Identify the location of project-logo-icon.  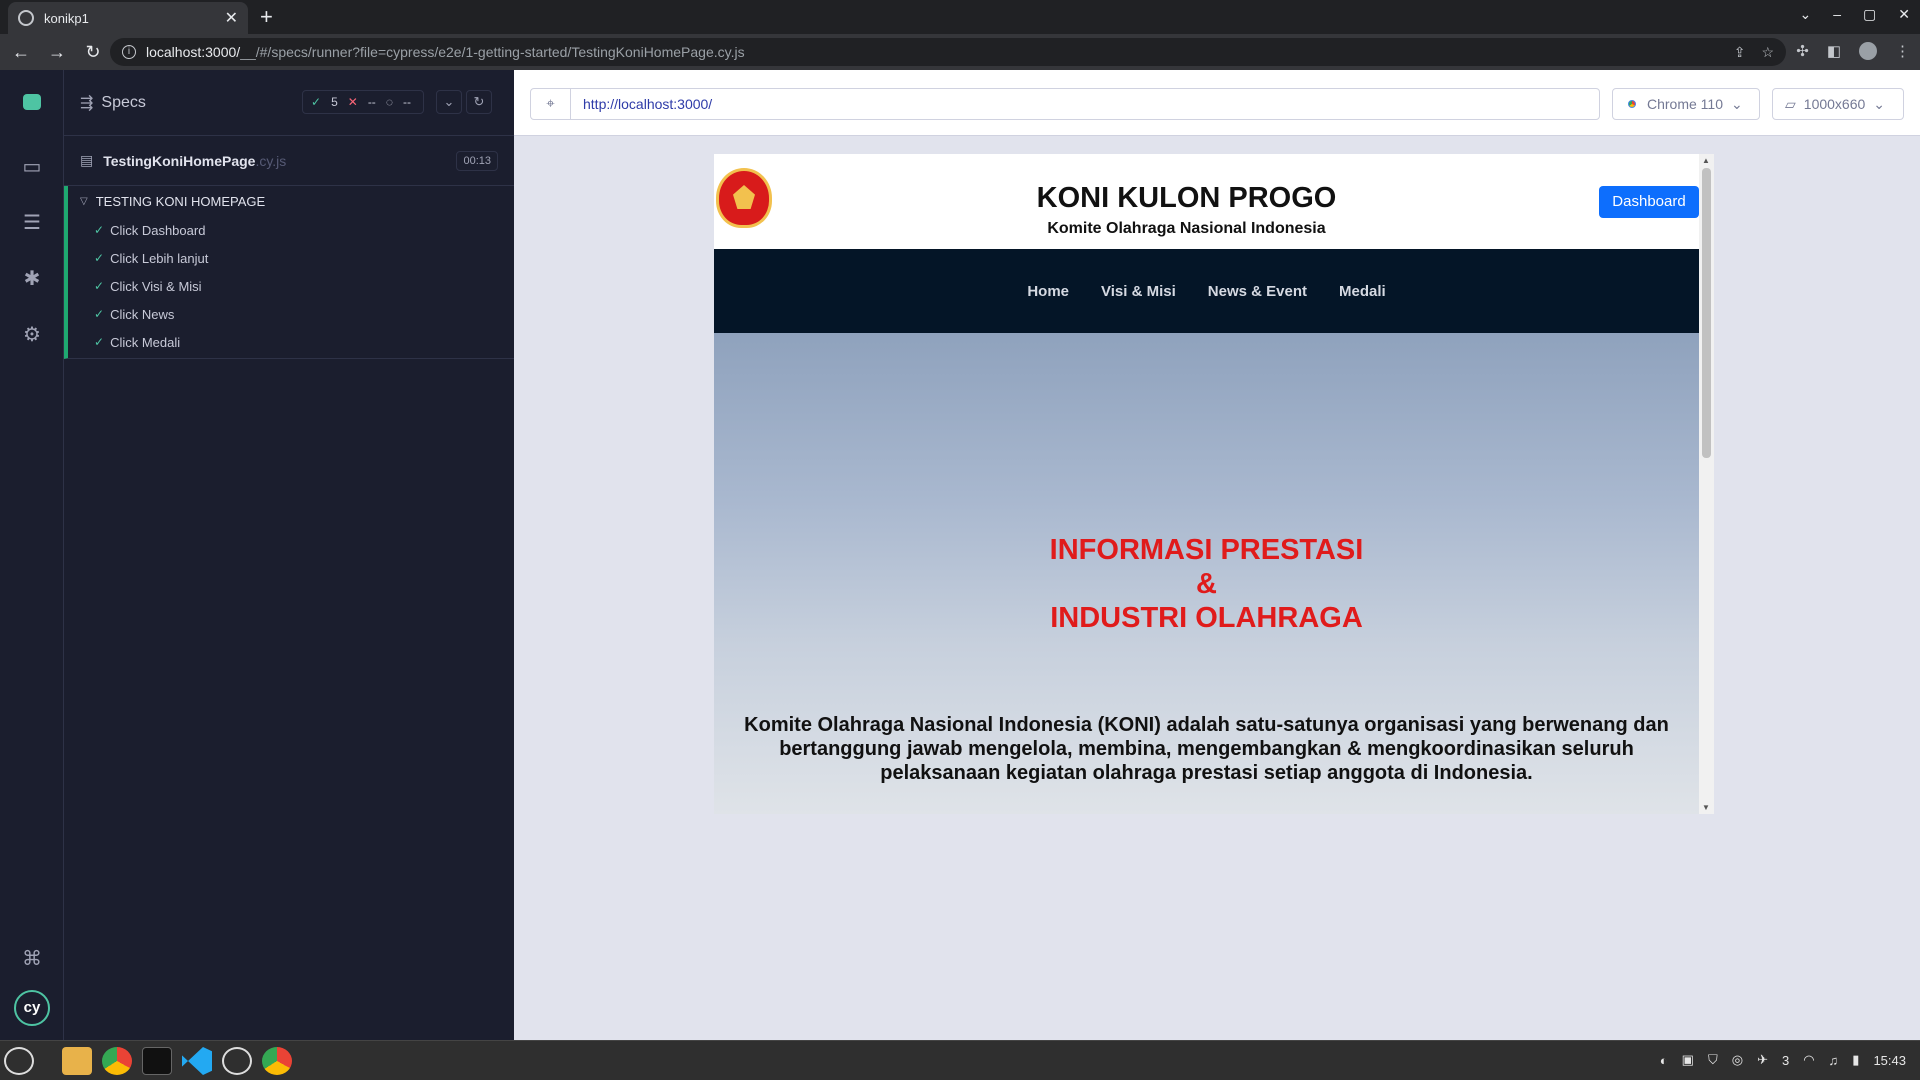
(32, 102).